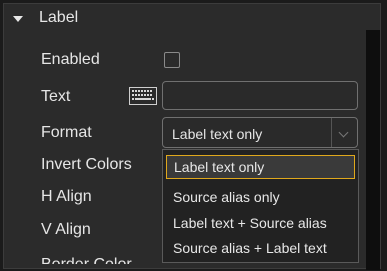 Image resolution: width=387 pixels, height=271 pixels. What do you see at coordinates (260, 248) in the screenshot?
I see `dropdown-option: Source alias + Label text` at bounding box center [260, 248].